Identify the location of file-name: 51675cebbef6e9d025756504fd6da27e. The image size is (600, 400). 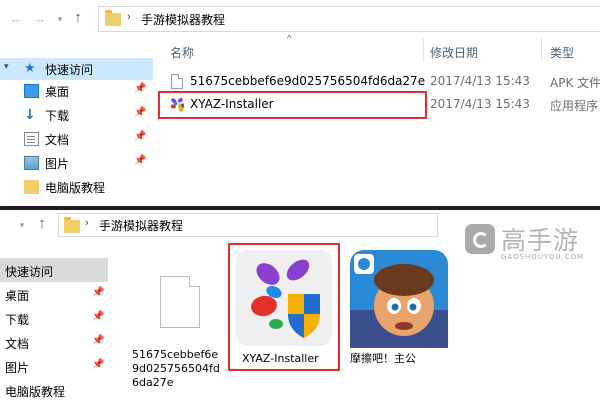
(308, 81).